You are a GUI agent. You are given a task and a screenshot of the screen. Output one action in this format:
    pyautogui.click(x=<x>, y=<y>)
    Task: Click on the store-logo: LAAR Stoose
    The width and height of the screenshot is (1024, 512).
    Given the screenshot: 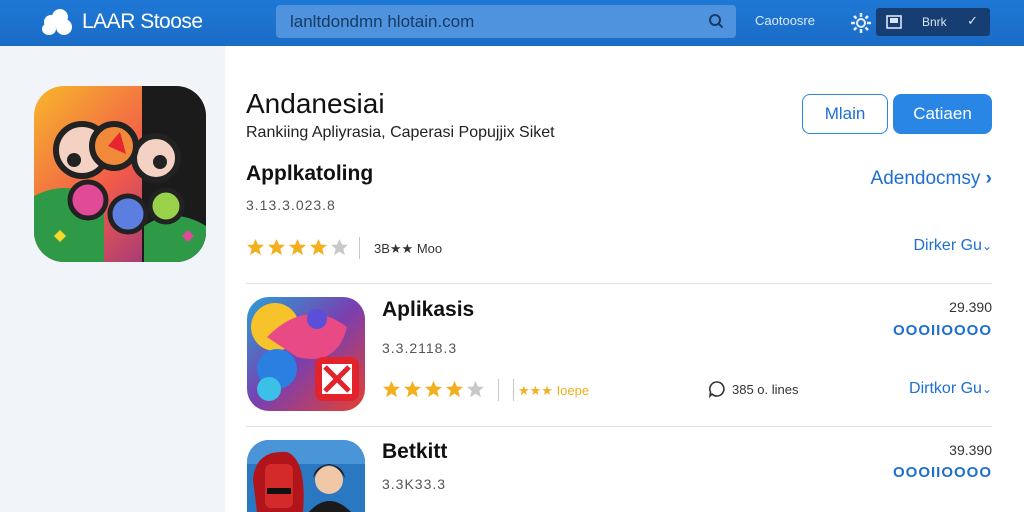 What is the action you would take?
    pyautogui.click(x=121, y=22)
    